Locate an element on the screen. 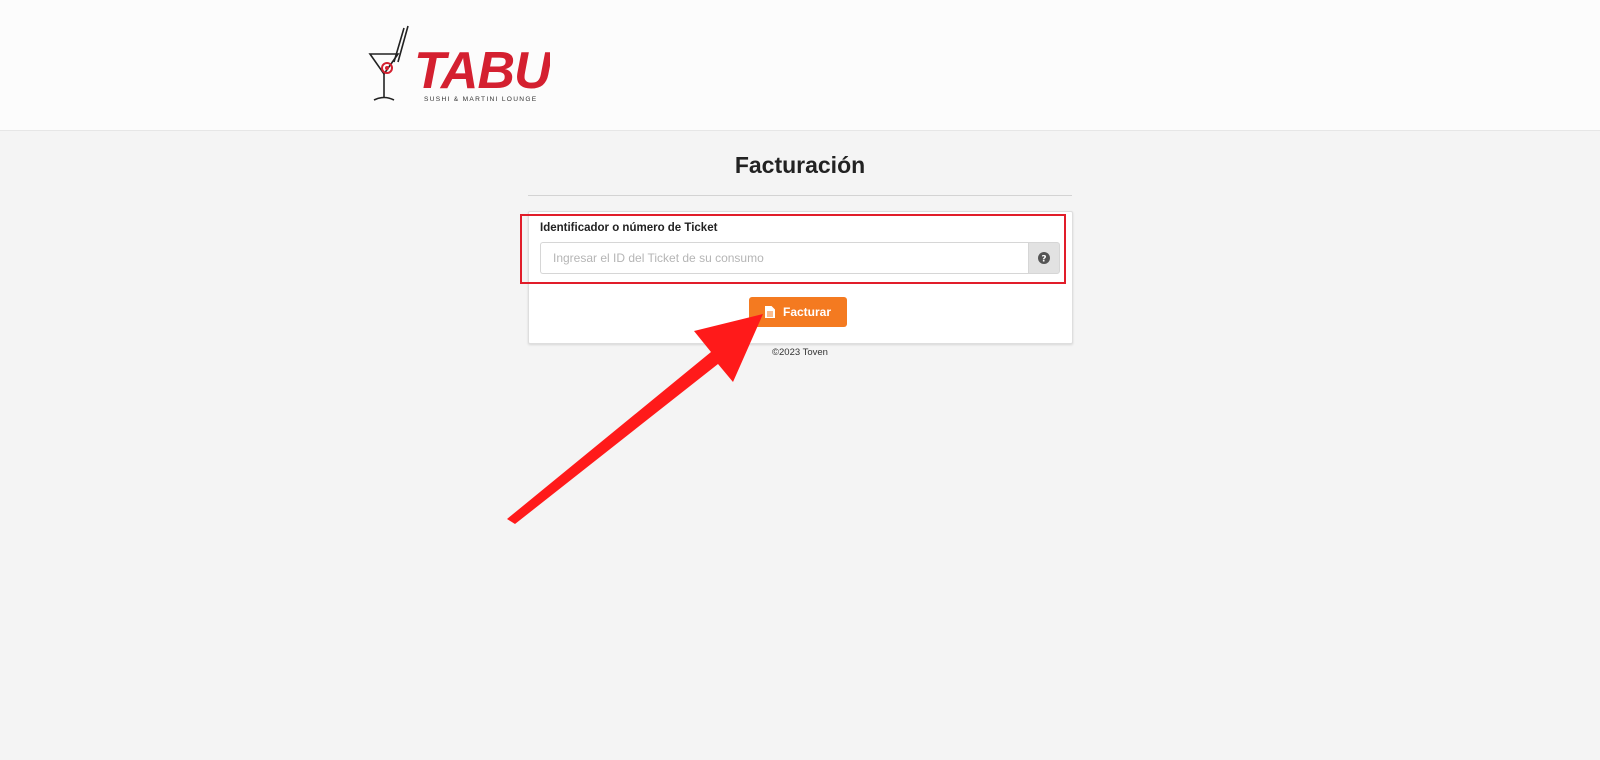 Image resolution: width=1600 pixels, height=760 pixels. ticket-help-button: ? is located at coordinates (1044, 258).